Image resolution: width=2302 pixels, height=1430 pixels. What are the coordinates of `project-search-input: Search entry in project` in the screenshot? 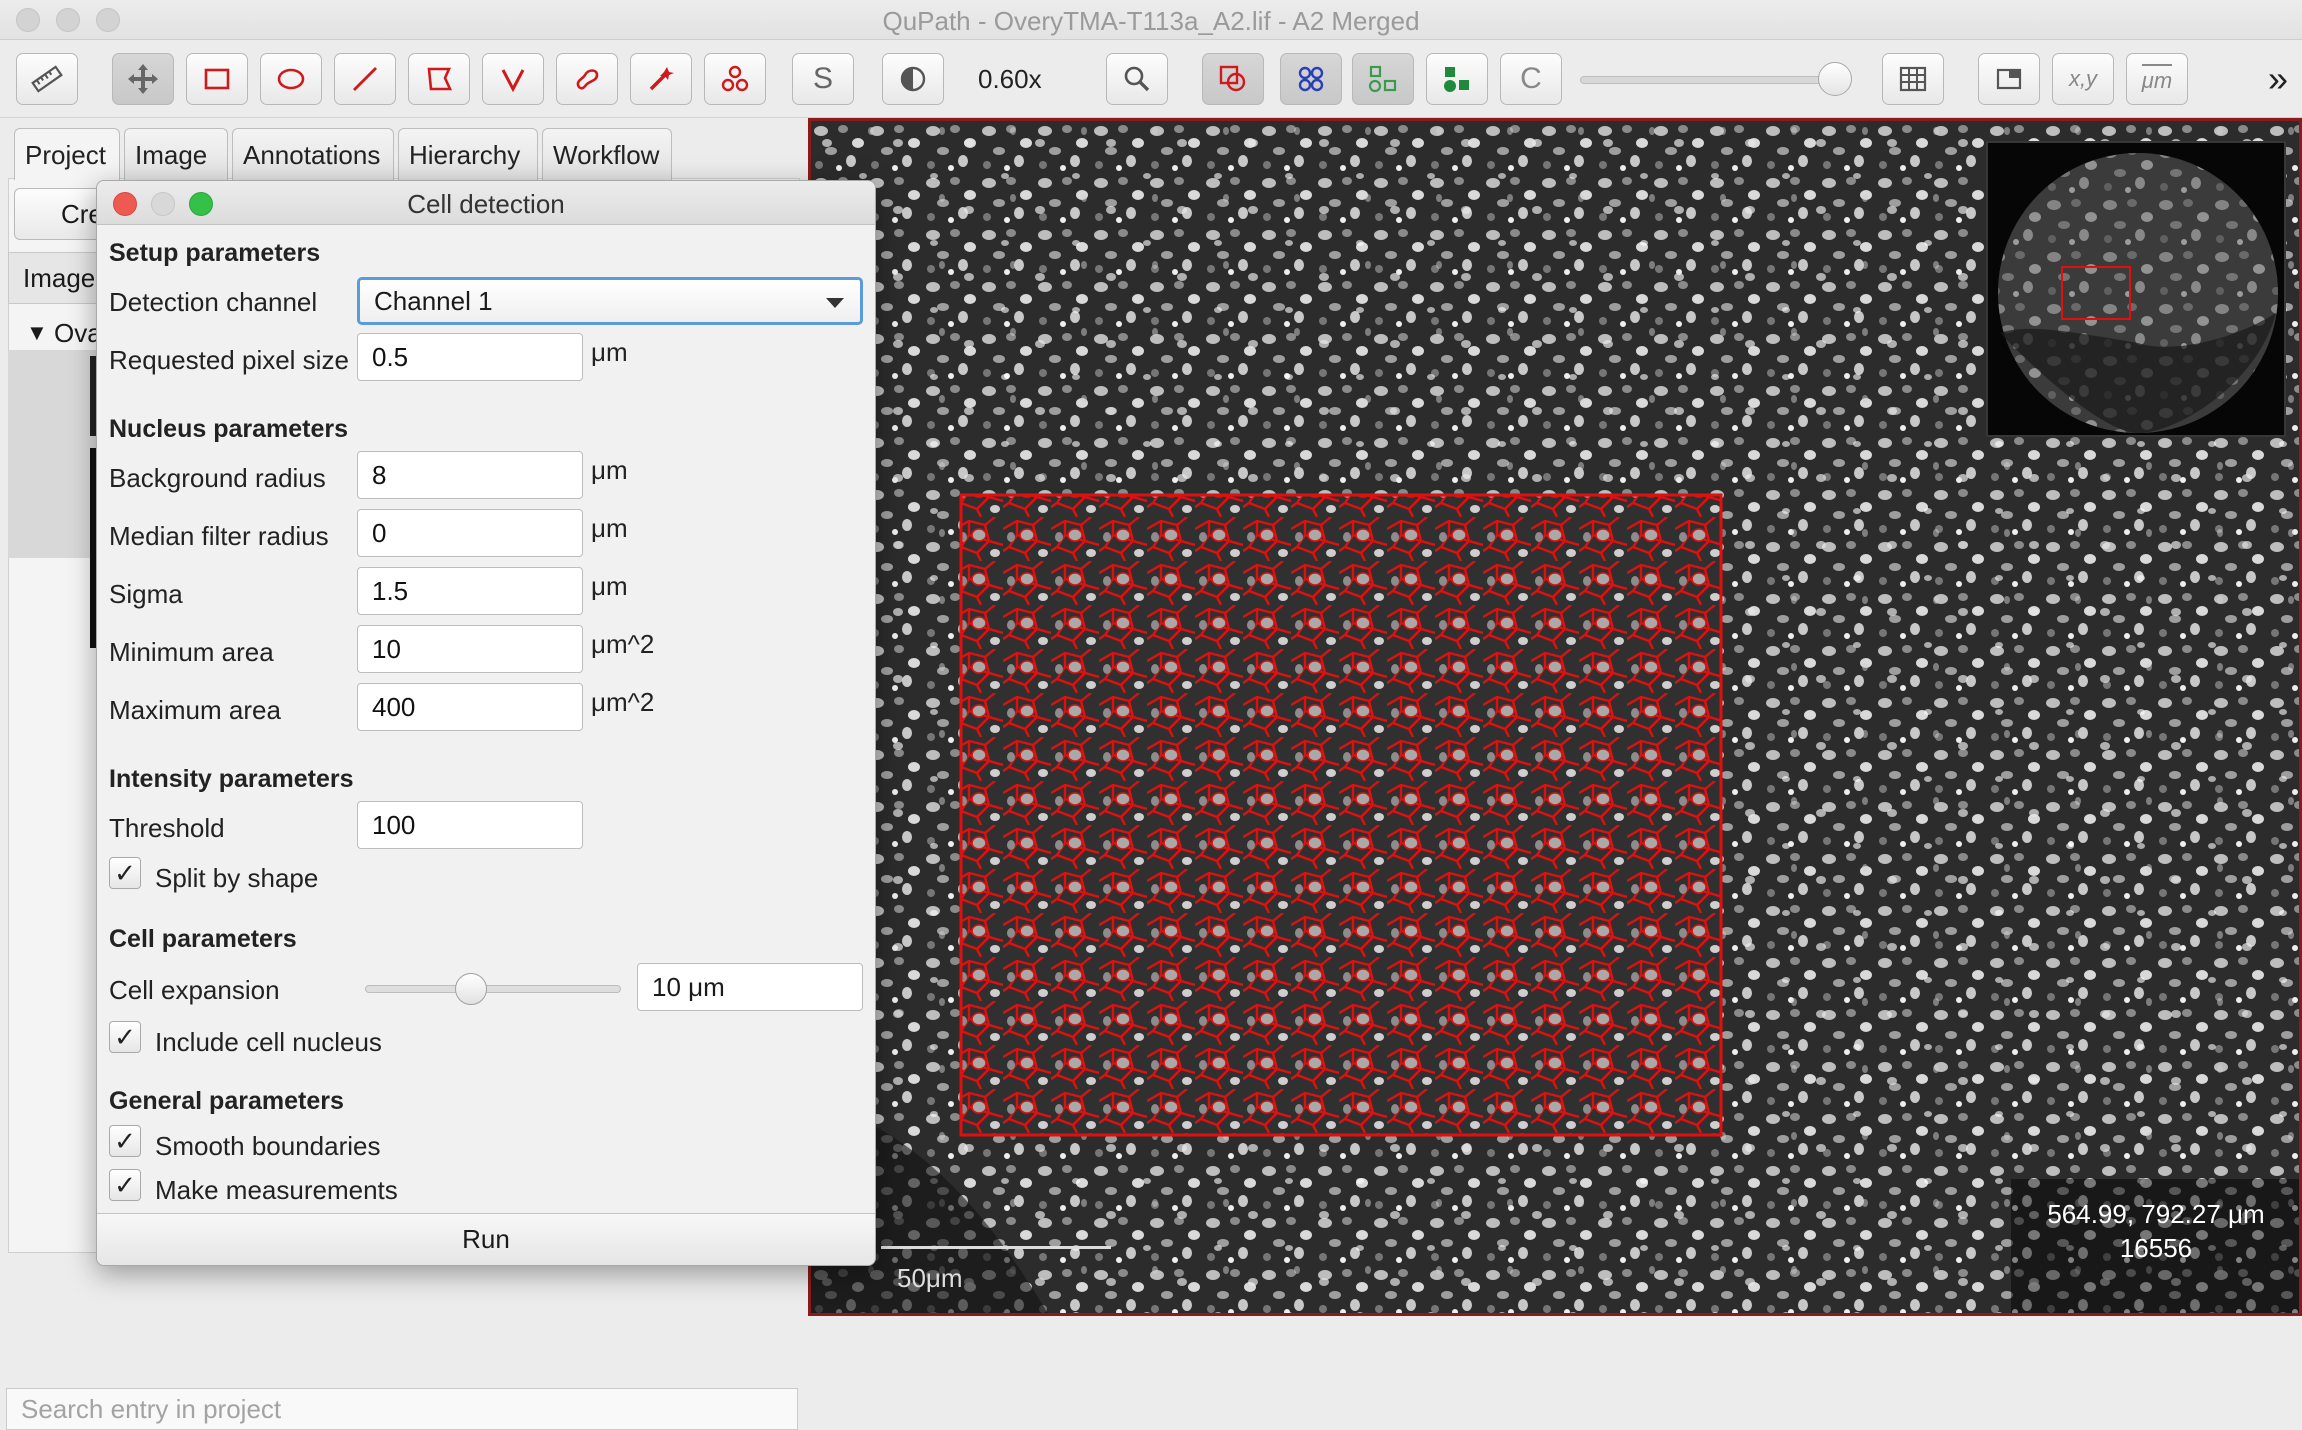 It's located at (402, 1409).